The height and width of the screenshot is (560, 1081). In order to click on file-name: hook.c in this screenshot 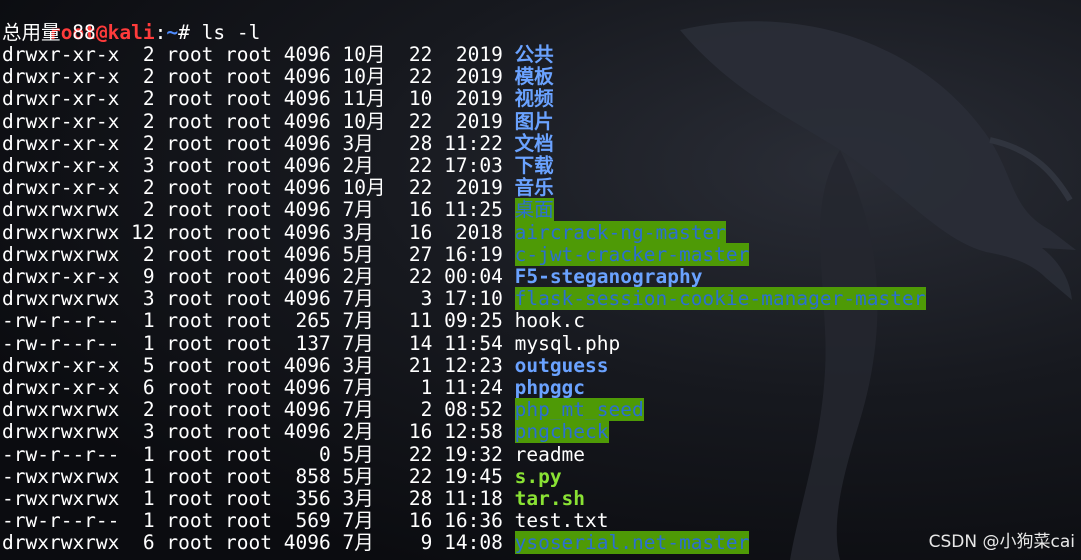, I will do `click(550, 320)`.